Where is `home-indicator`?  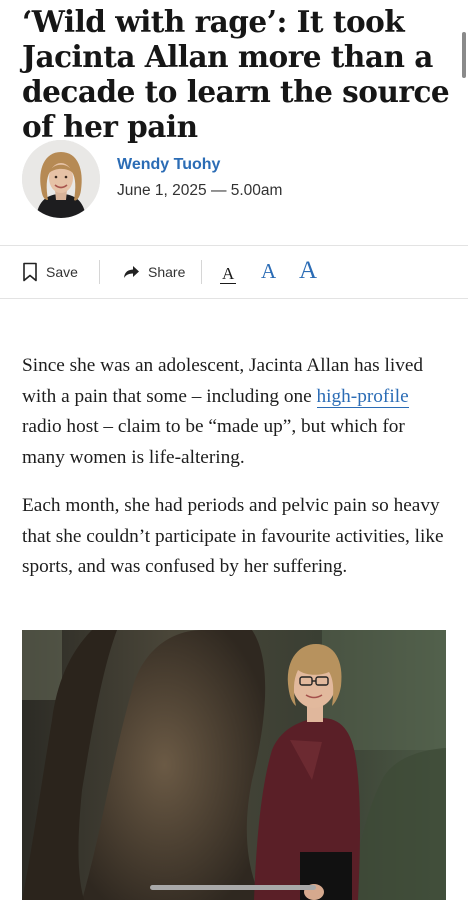
home-indicator is located at coordinates (233, 887).